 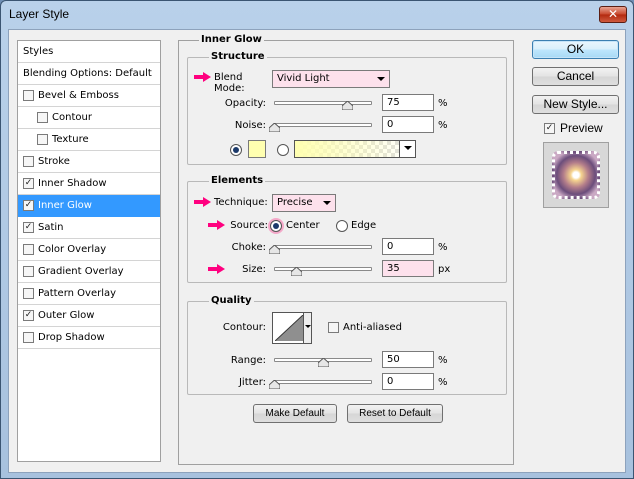 I want to click on cancel-button: Cancel, so click(x=575, y=76).